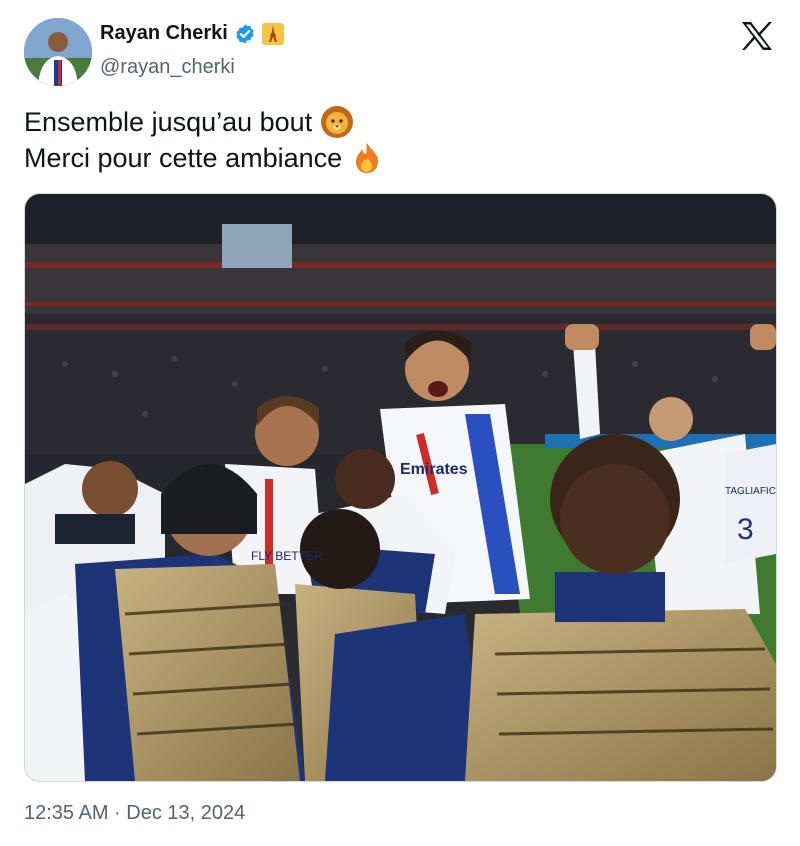 This screenshot has height=846, width=800. I want to click on tweet-line: Merci pour cette ambiance, so click(204, 158).